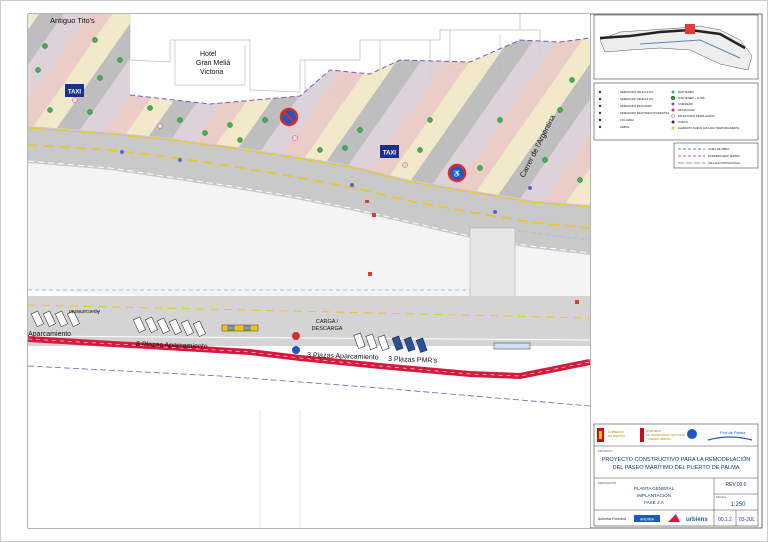 The width and height of the screenshot is (768, 542). I want to click on revision-label: REV.00.0, so click(736, 485).